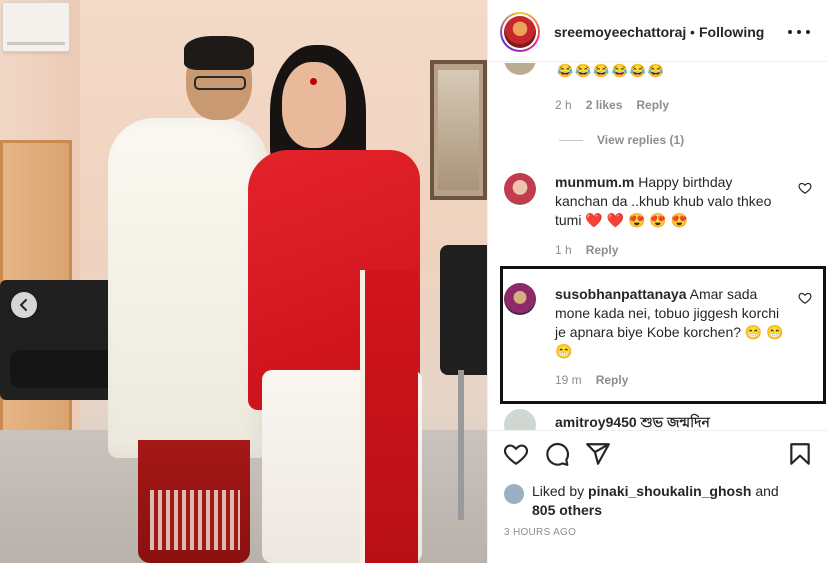 This screenshot has width=827, height=563. I want to click on chevron-left-icon, so click(23, 305).